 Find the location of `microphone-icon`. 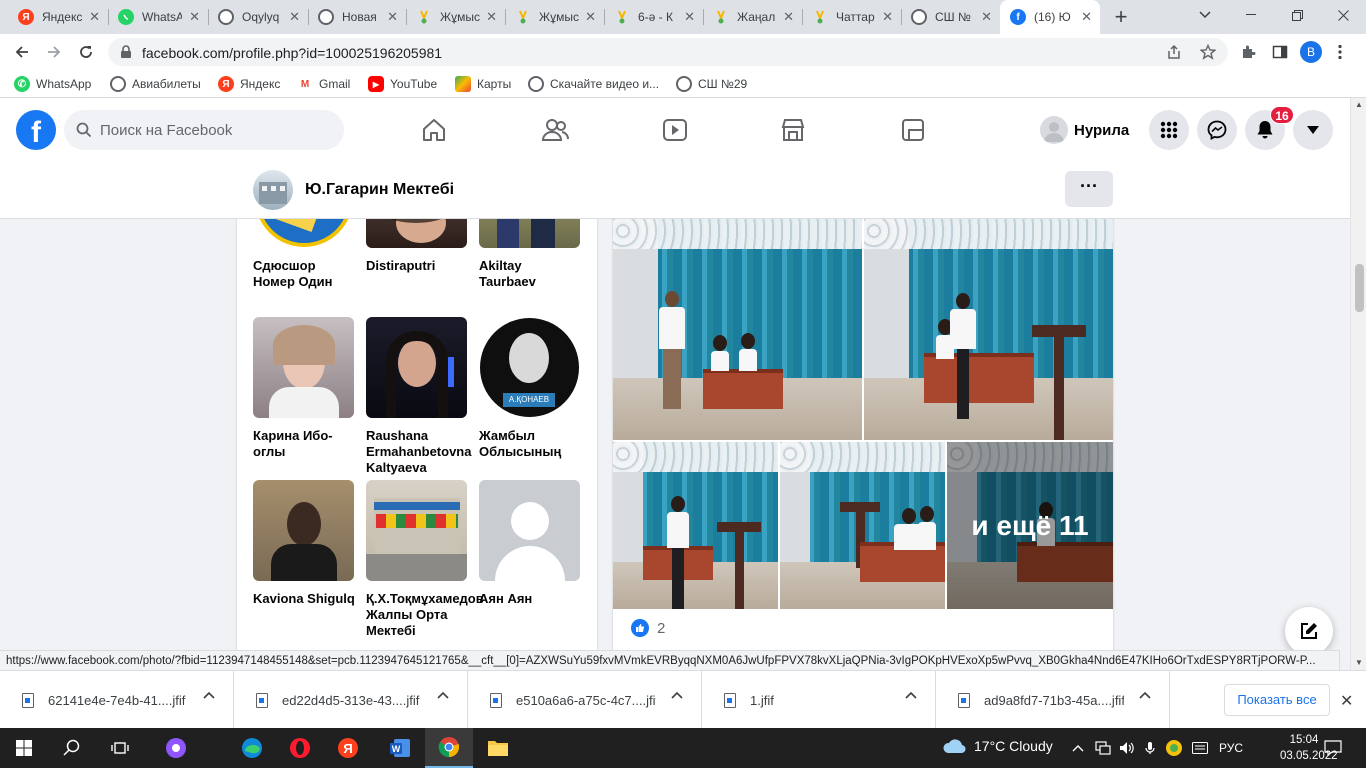

microphone-icon is located at coordinates (1150, 748).